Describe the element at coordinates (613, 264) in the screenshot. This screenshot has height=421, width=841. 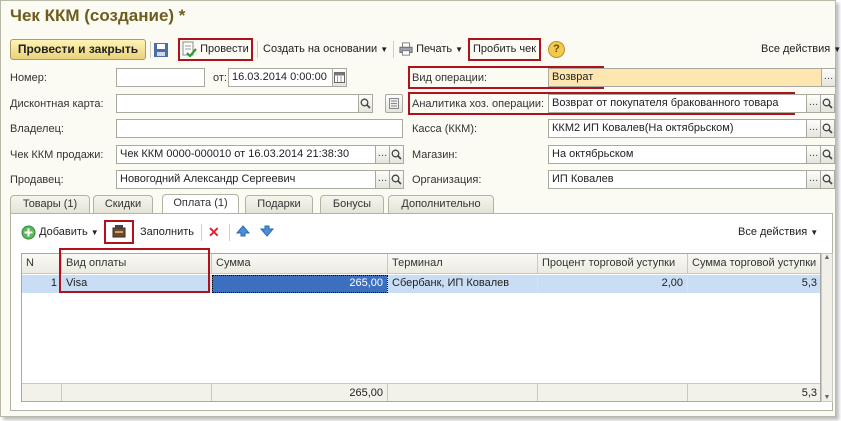
I see `column-header-percent: Процент торговой уступки` at that location.